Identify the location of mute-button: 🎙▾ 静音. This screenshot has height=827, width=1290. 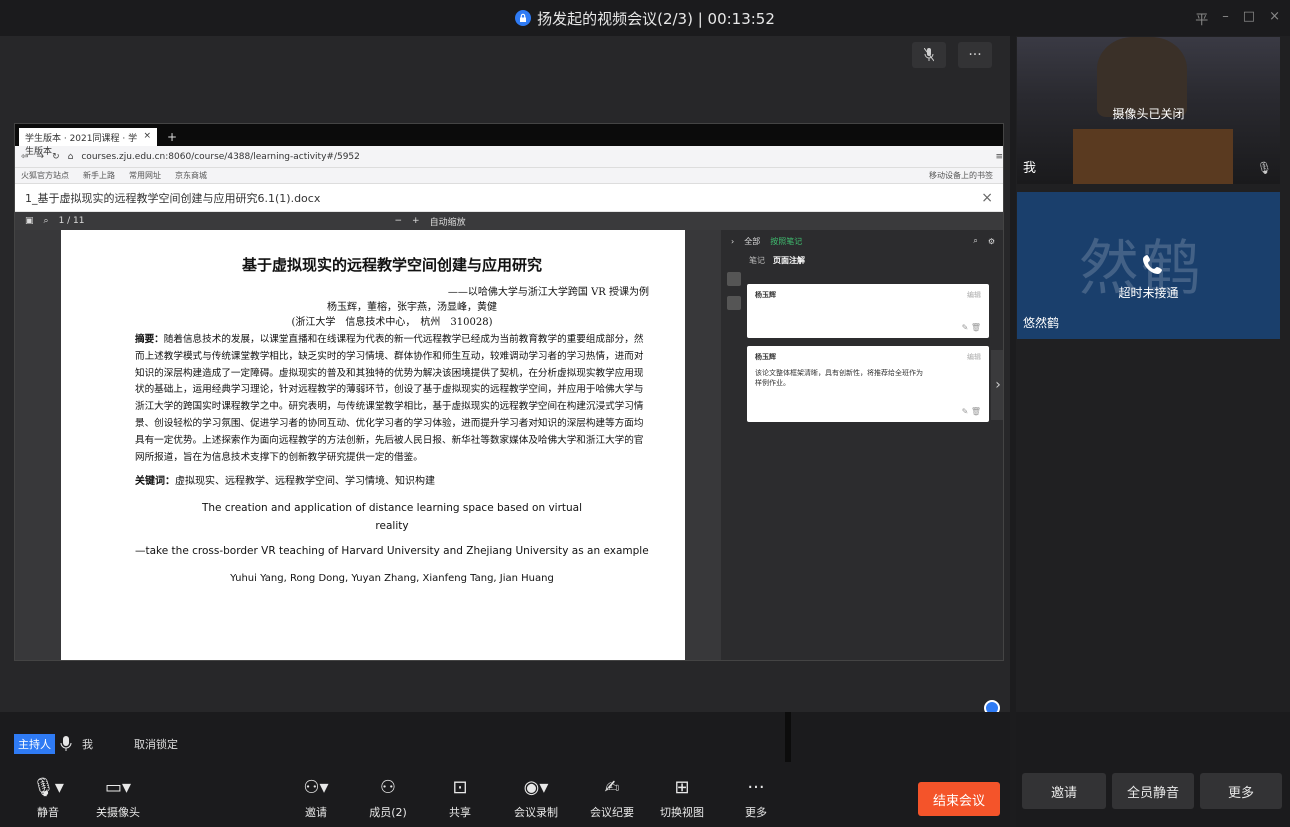
(48, 798).